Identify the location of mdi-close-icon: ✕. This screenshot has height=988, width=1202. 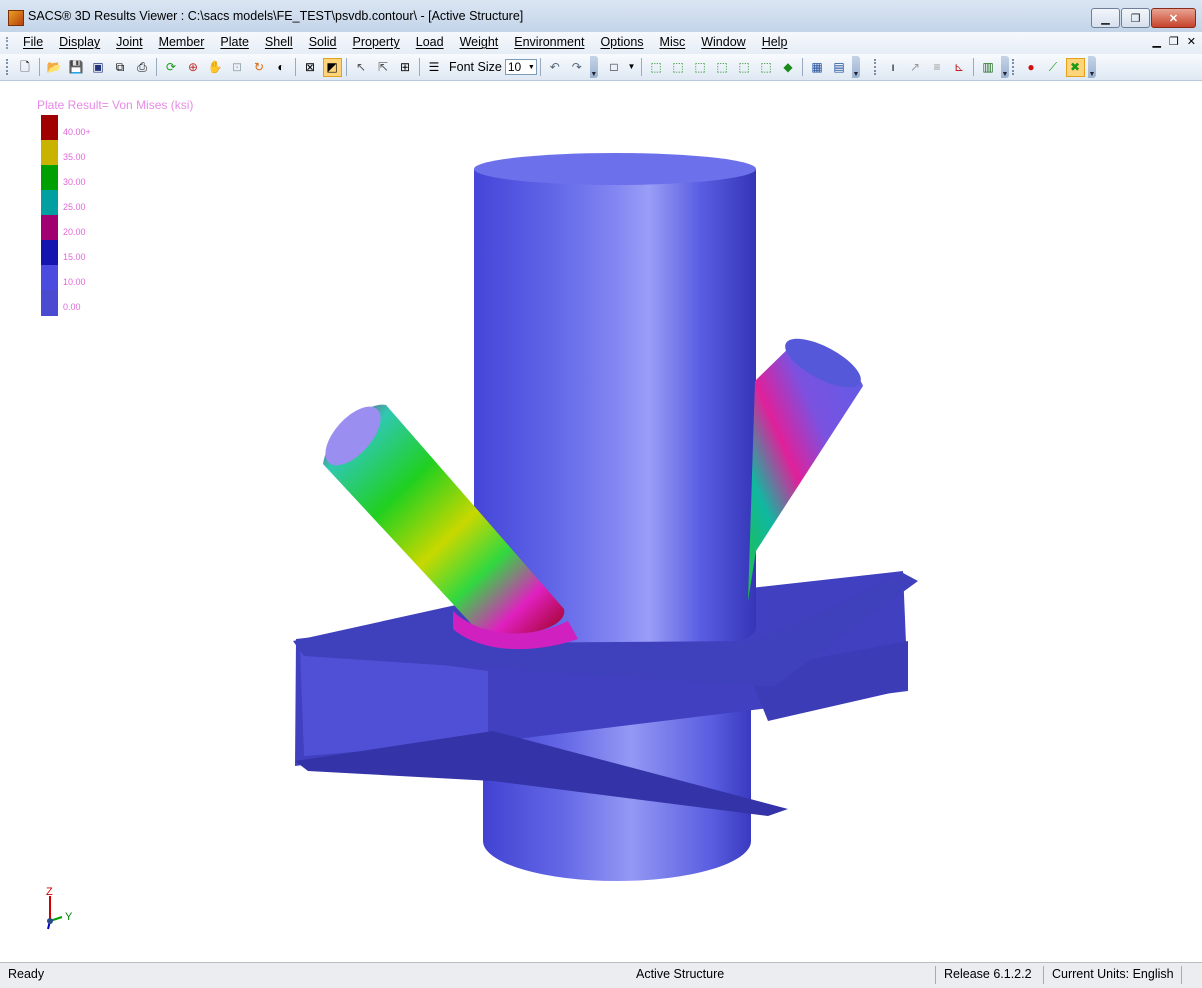
(1191, 41).